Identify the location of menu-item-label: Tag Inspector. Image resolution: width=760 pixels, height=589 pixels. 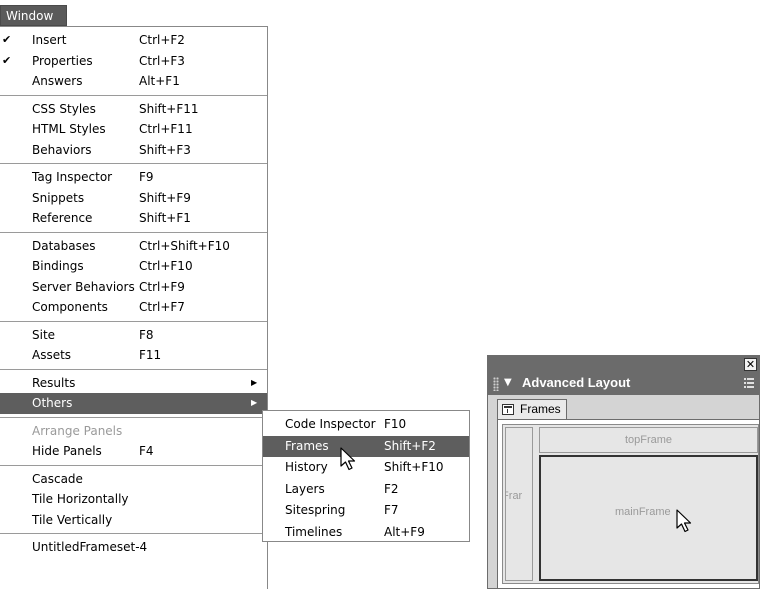
(72, 177).